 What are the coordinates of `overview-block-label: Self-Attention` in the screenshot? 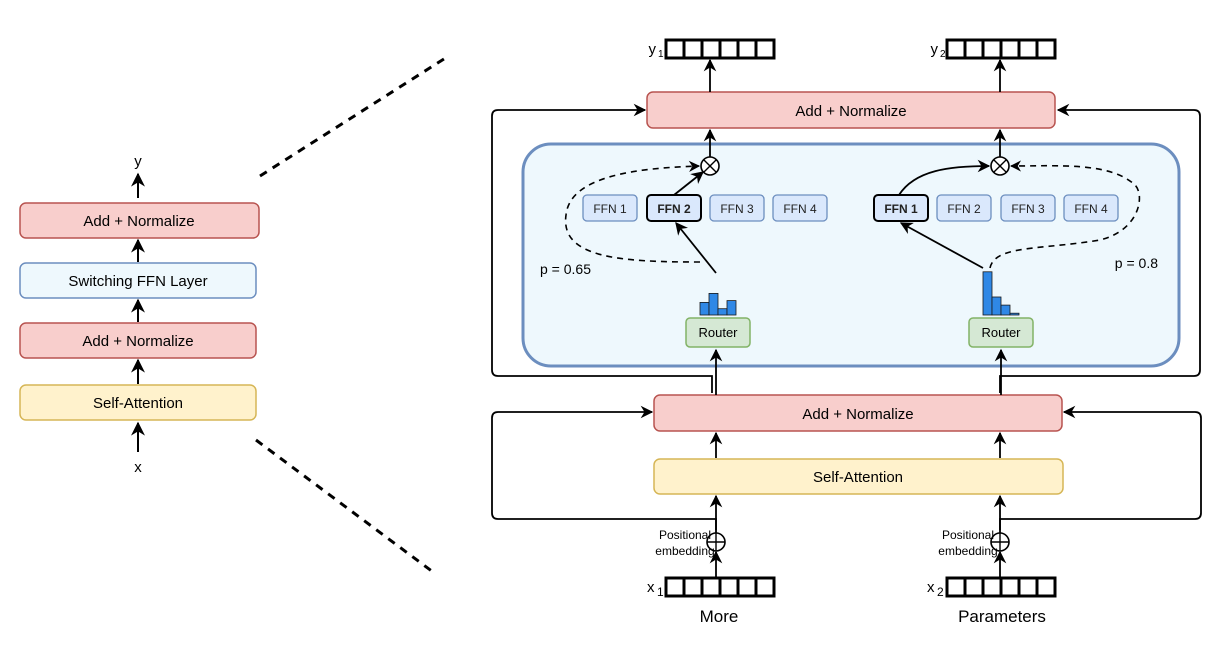 It's located at (138, 403).